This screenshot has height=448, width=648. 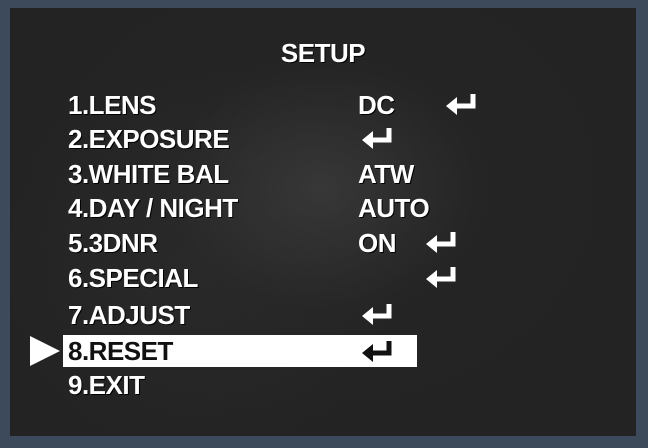 What do you see at coordinates (120, 351) in the screenshot?
I see `menu-item-reset: 8.RESET` at bounding box center [120, 351].